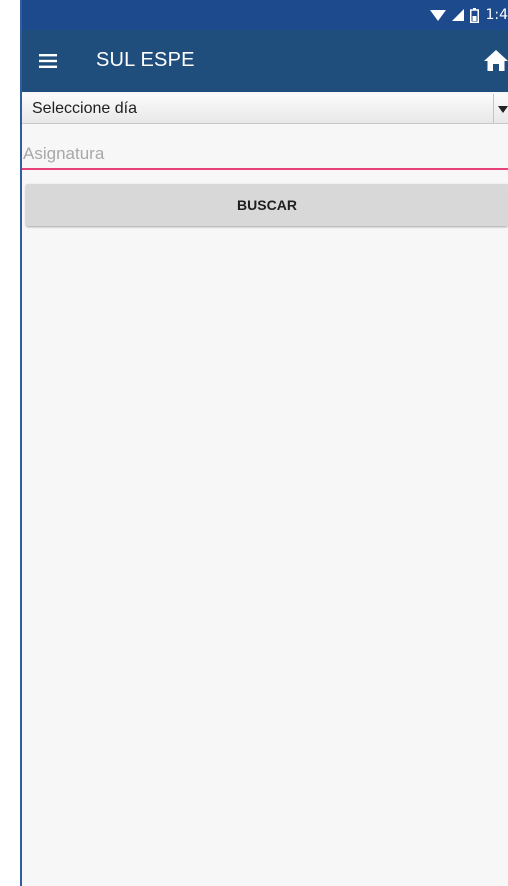 The image size is (508, 886). Describe the element at coordinates (265, 15) in the screenshot. I see `status-bar: 1:4` at that location.